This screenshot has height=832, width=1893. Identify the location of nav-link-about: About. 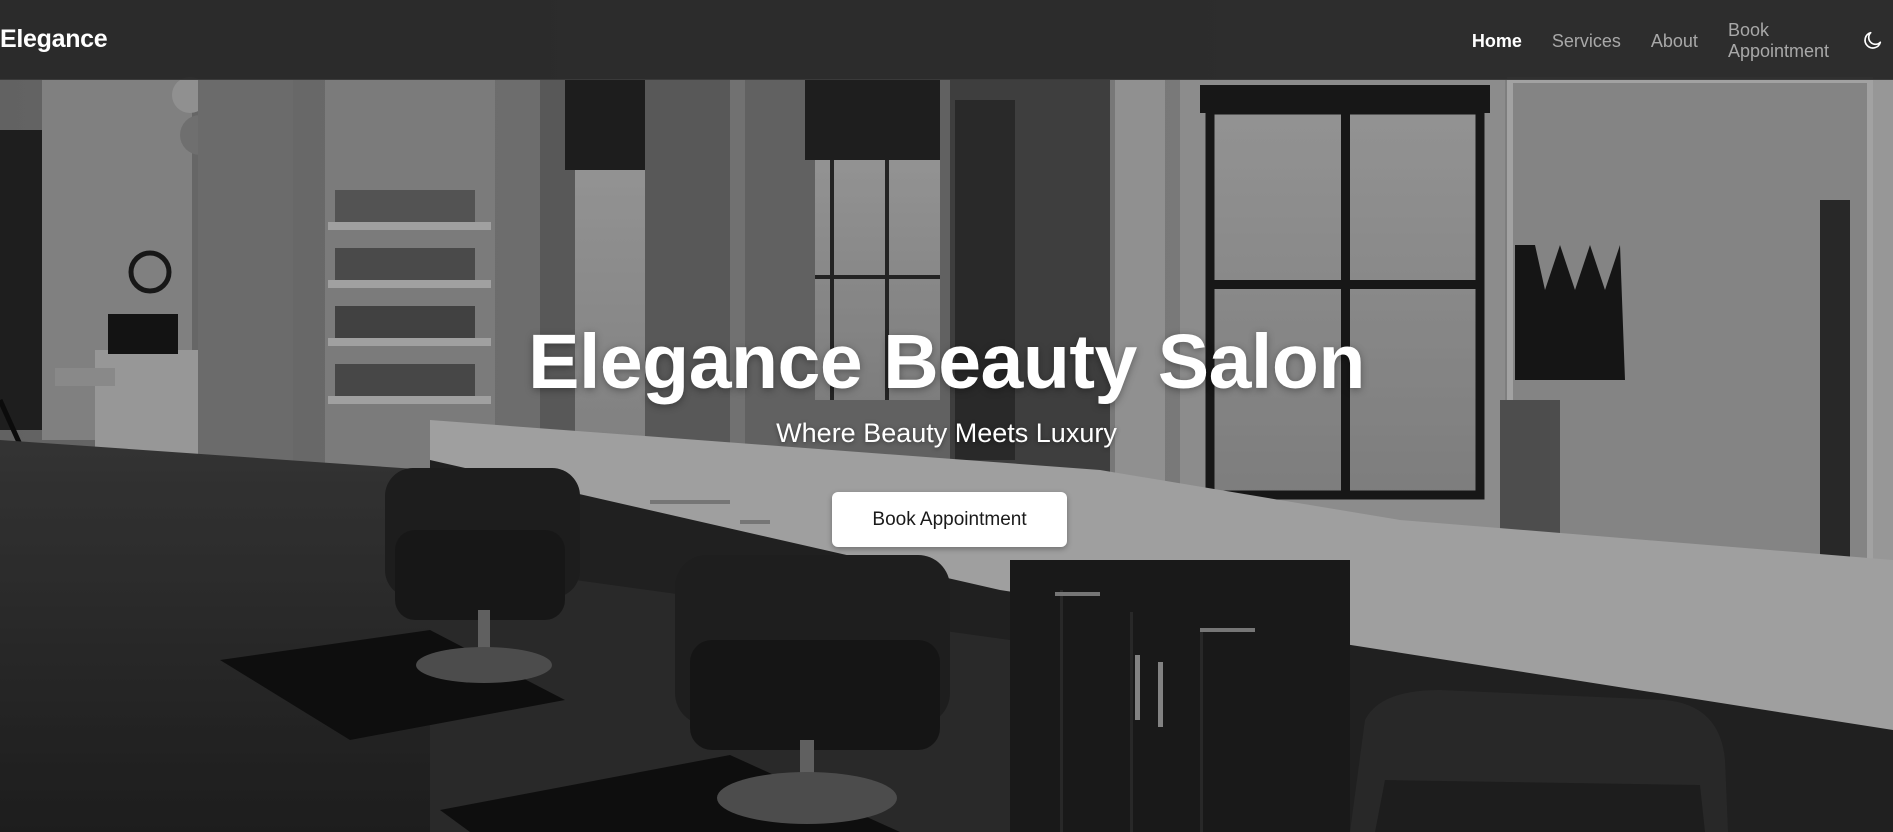
(1674, 41).